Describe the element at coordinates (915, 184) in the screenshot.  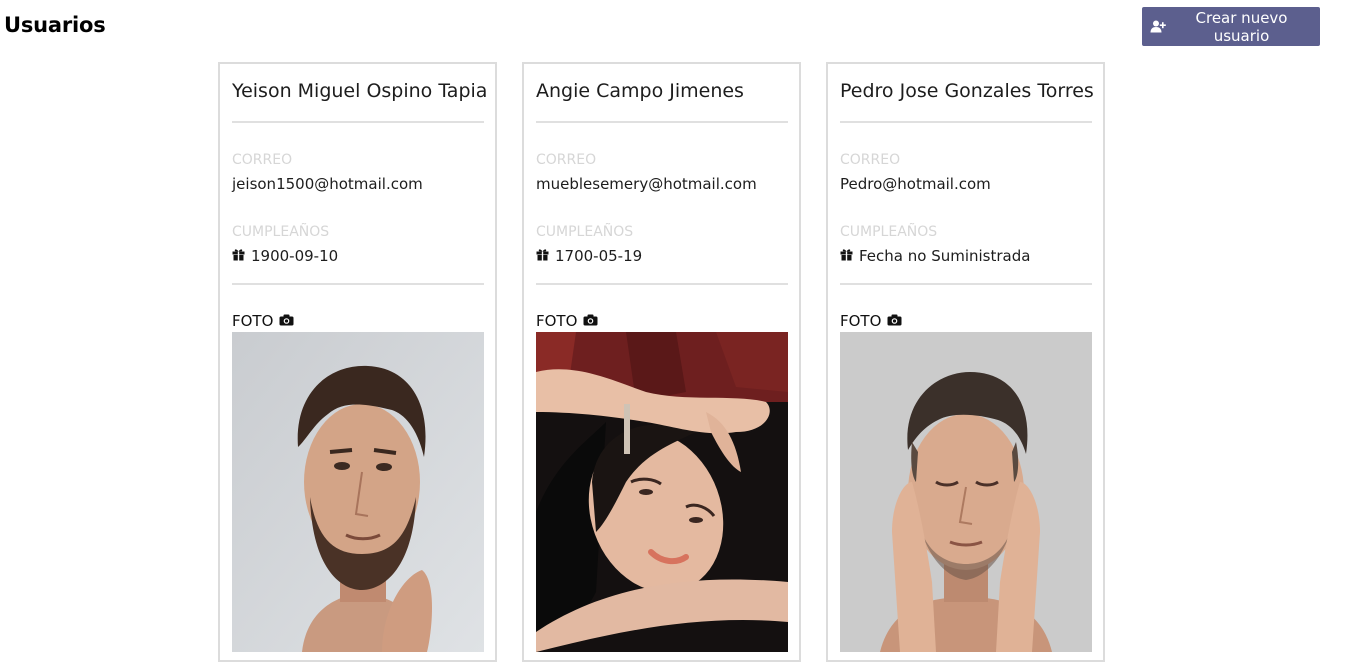
I see `user-email: Pedro@hotmail.com` at that location.